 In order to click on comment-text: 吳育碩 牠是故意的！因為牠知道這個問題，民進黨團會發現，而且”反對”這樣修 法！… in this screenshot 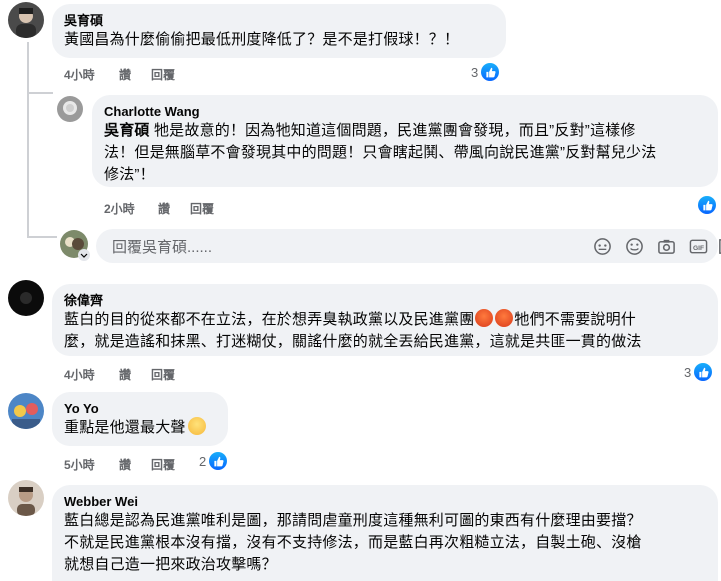, I will do `click(404, 153)`.